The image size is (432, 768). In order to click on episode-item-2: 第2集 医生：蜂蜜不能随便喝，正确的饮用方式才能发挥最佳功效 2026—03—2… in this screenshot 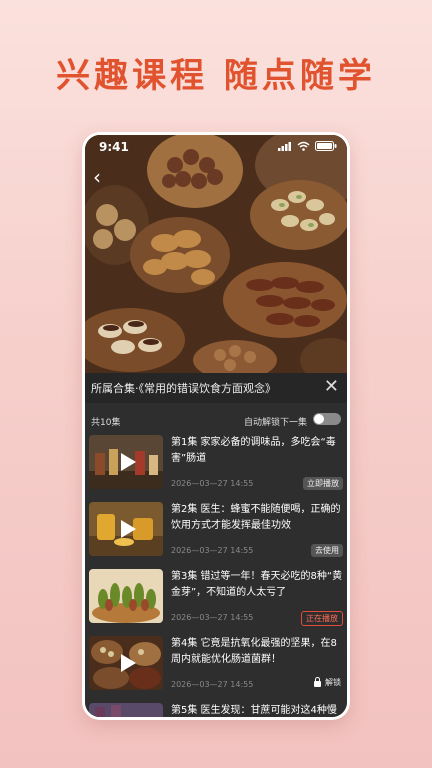, I will do `click(216, 533)`.